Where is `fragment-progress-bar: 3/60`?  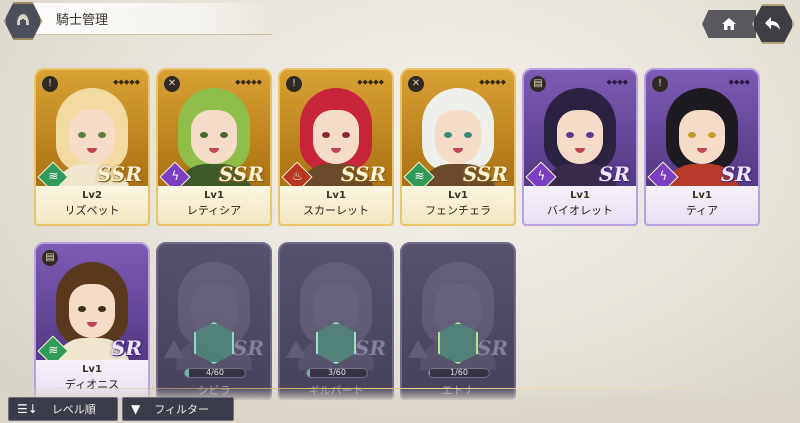 fragment-progress-bar: 3/60 is located at coordinates (337, 373).